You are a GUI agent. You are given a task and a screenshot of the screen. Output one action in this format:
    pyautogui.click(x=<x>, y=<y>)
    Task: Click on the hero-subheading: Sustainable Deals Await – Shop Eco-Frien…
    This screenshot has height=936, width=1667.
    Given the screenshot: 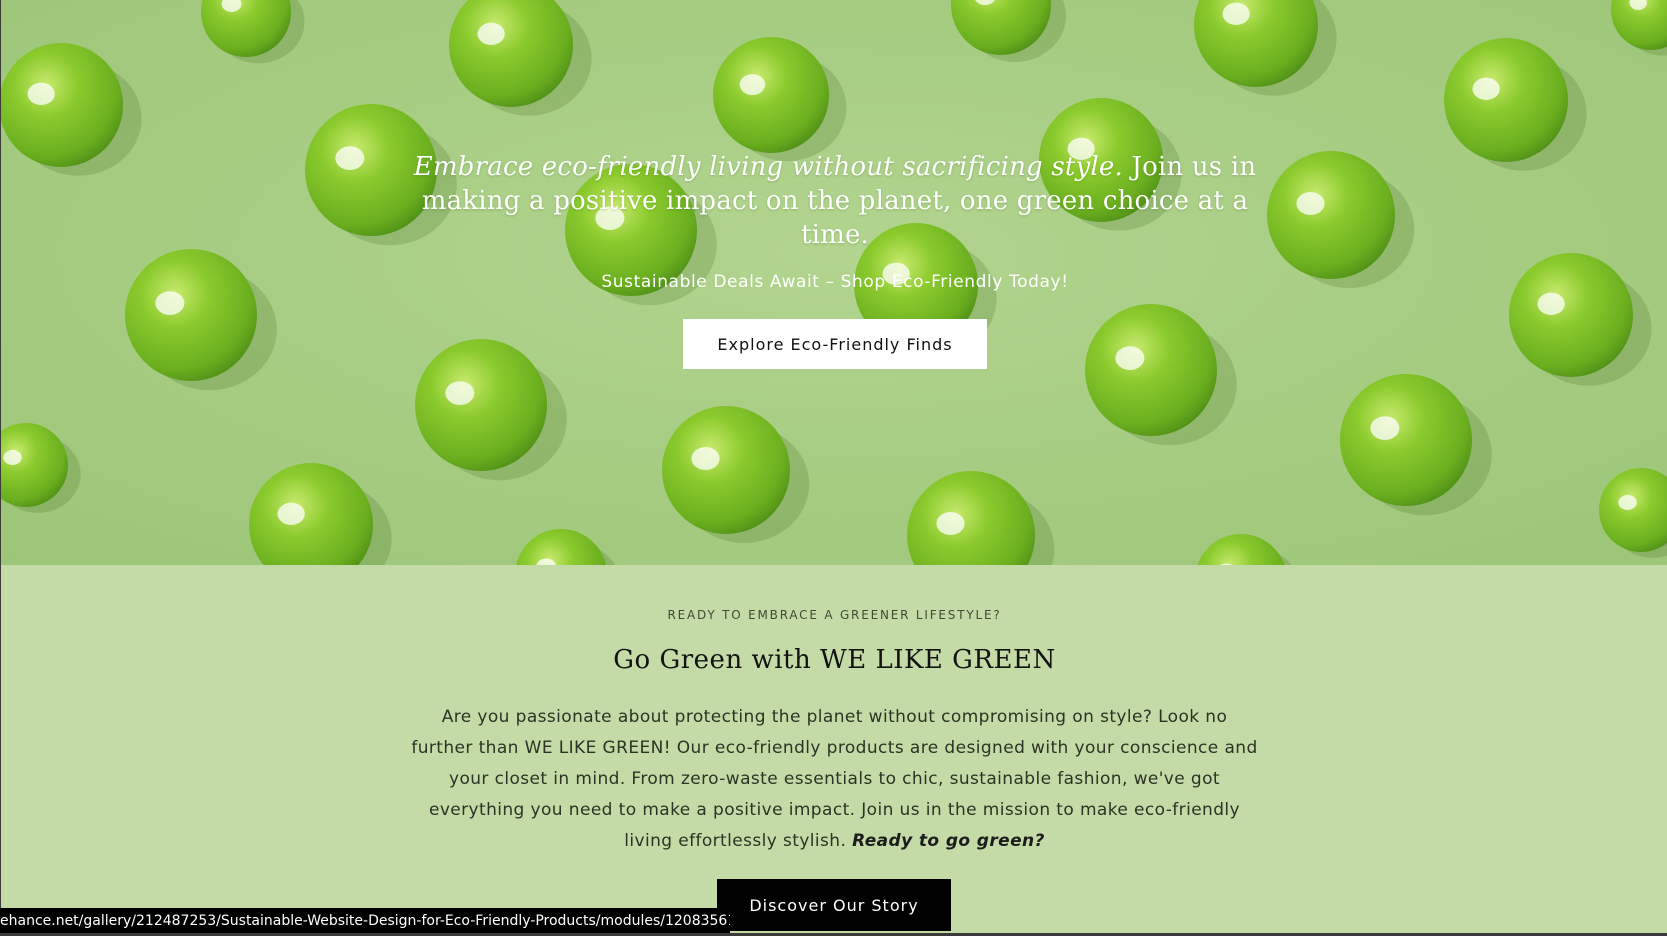 What is the action you would take?
    pyautogui.click(x=835, y=282)
    